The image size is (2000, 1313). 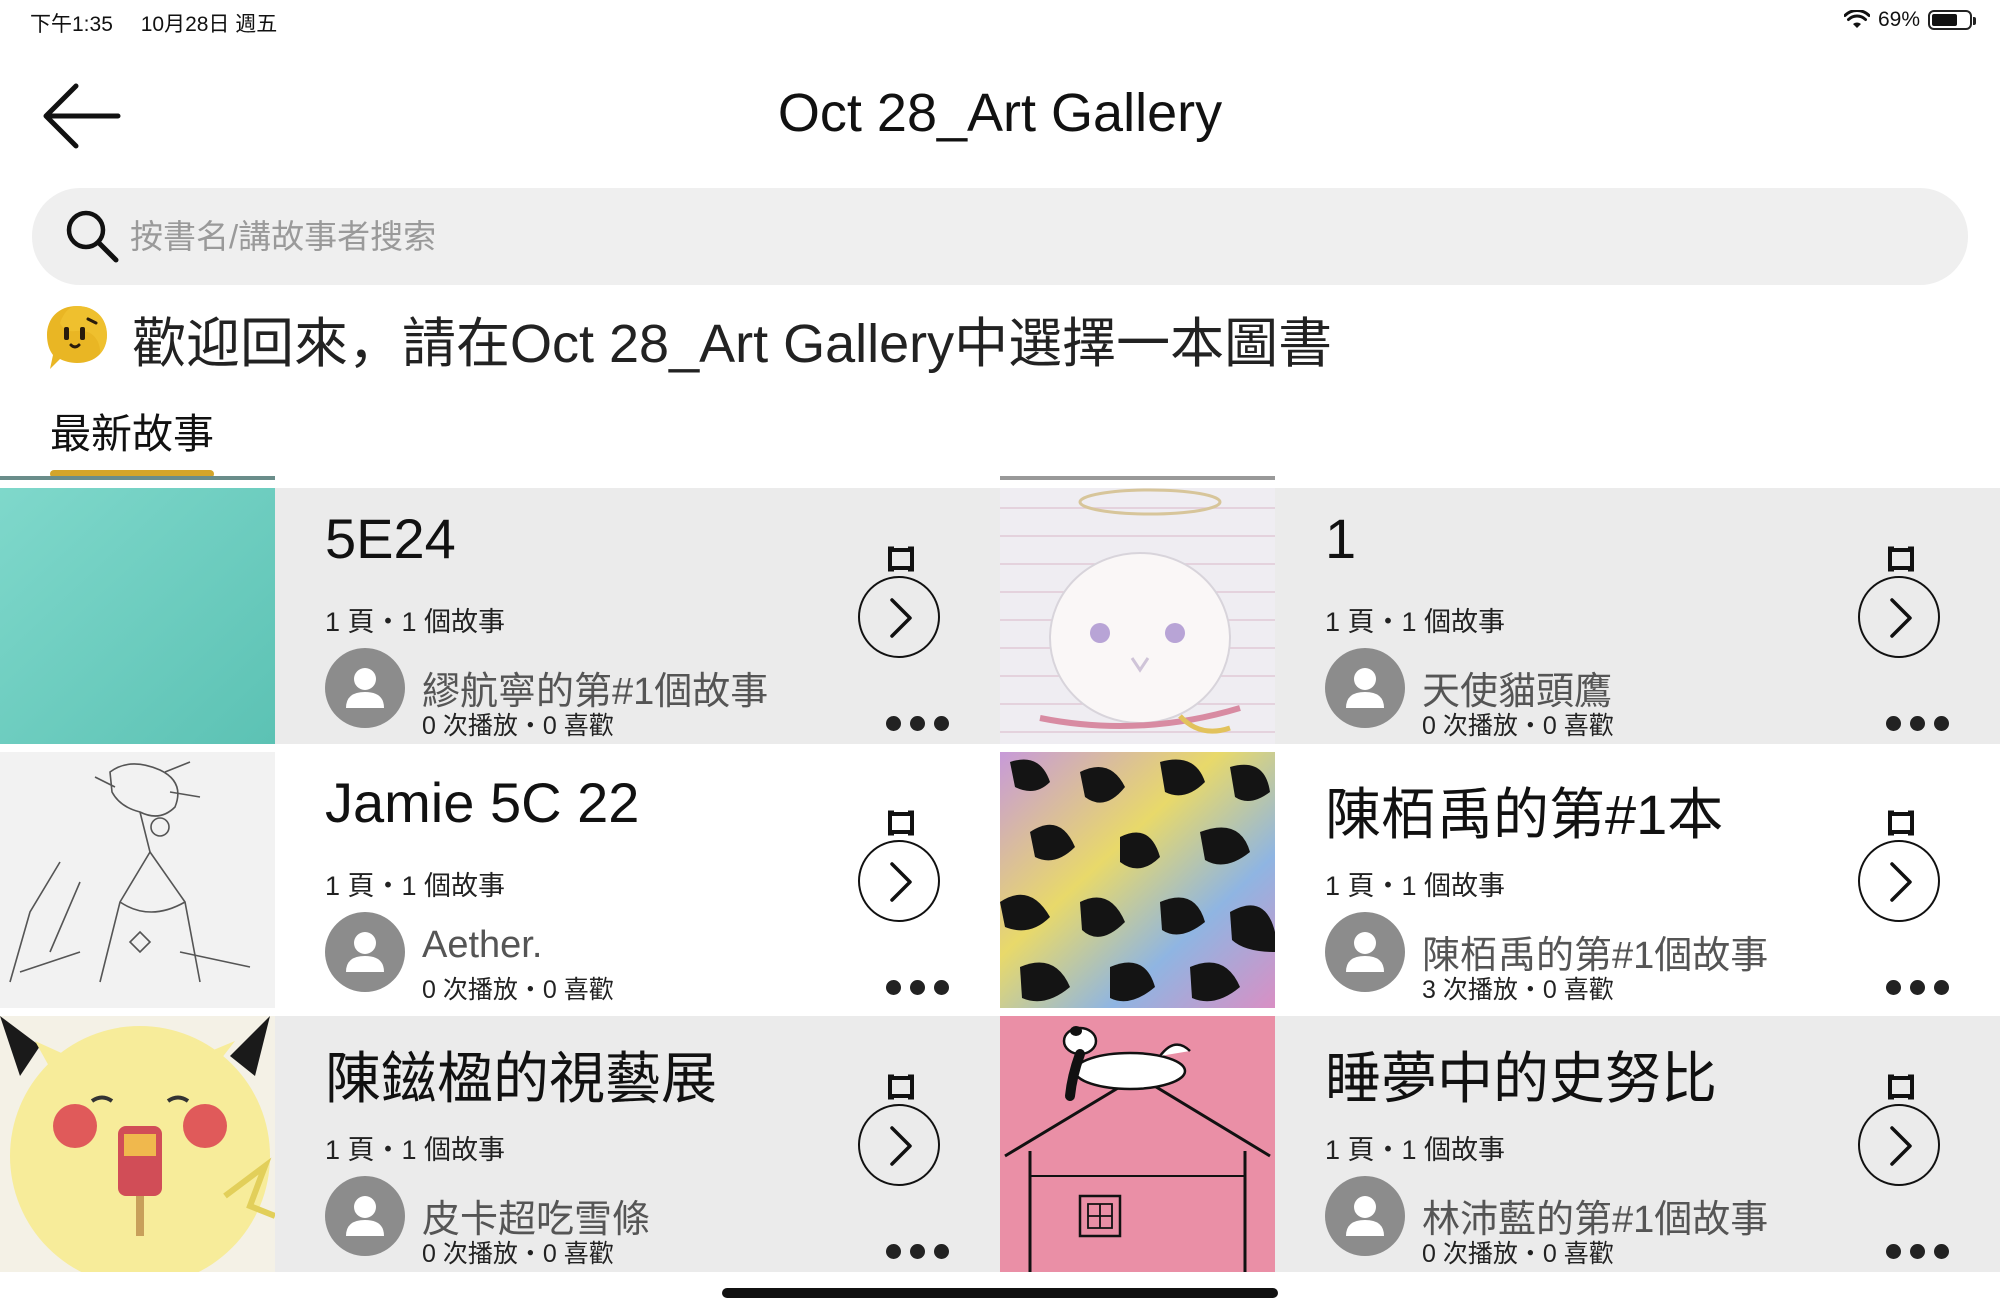 I want to click on wifi-icon, so click(x=1856, y=19).